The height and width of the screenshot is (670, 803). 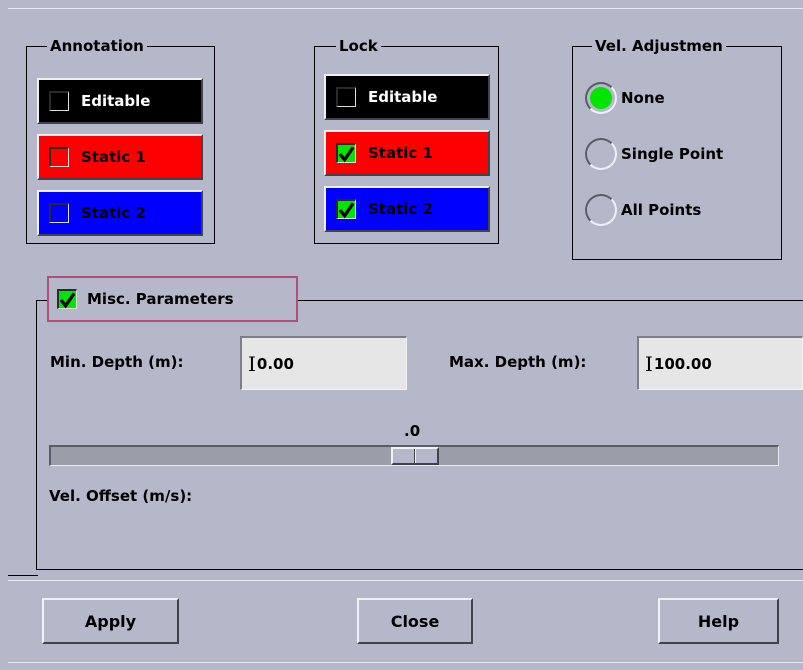 I want to click on annotation-title: Annotation, so click(x=97, y=46).